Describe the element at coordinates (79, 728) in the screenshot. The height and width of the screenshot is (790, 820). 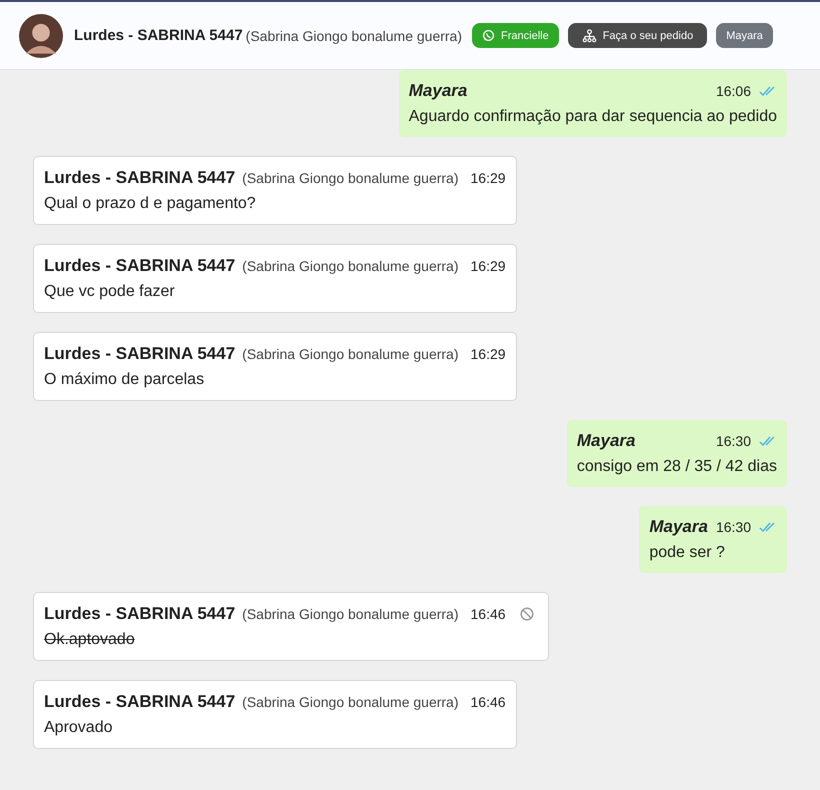
I see `message-text: Aprovado` at that location.